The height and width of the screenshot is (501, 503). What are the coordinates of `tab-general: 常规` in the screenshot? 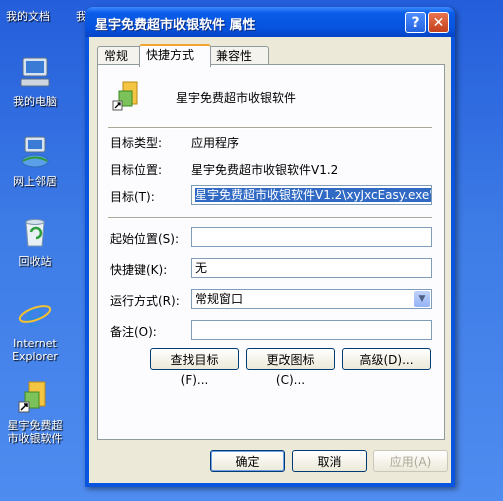 It's located at (121, 55).